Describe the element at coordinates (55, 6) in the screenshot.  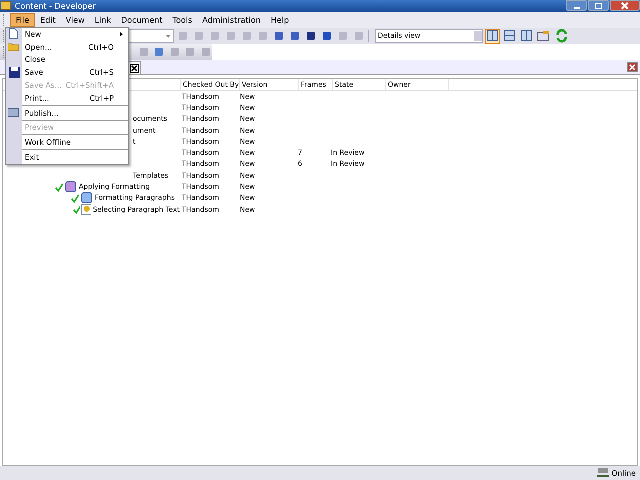
I see `window-title: Content - Developer` at that location.